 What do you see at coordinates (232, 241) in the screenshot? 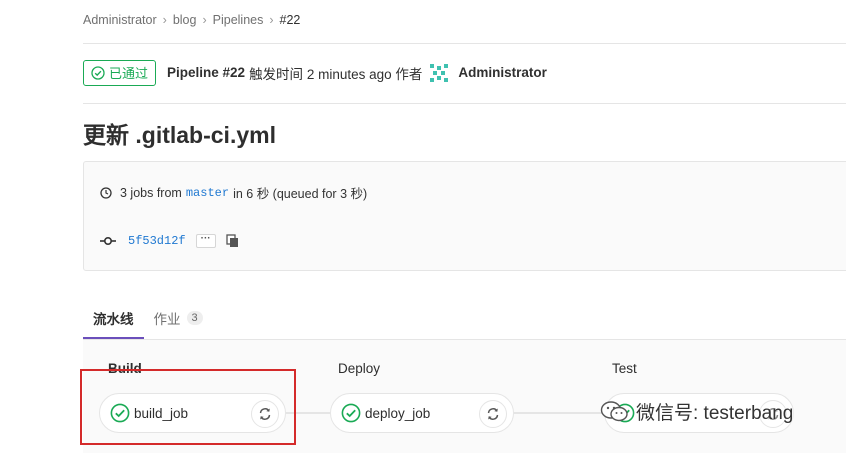
I see `copy-icon` at bounding box center [232, 241].